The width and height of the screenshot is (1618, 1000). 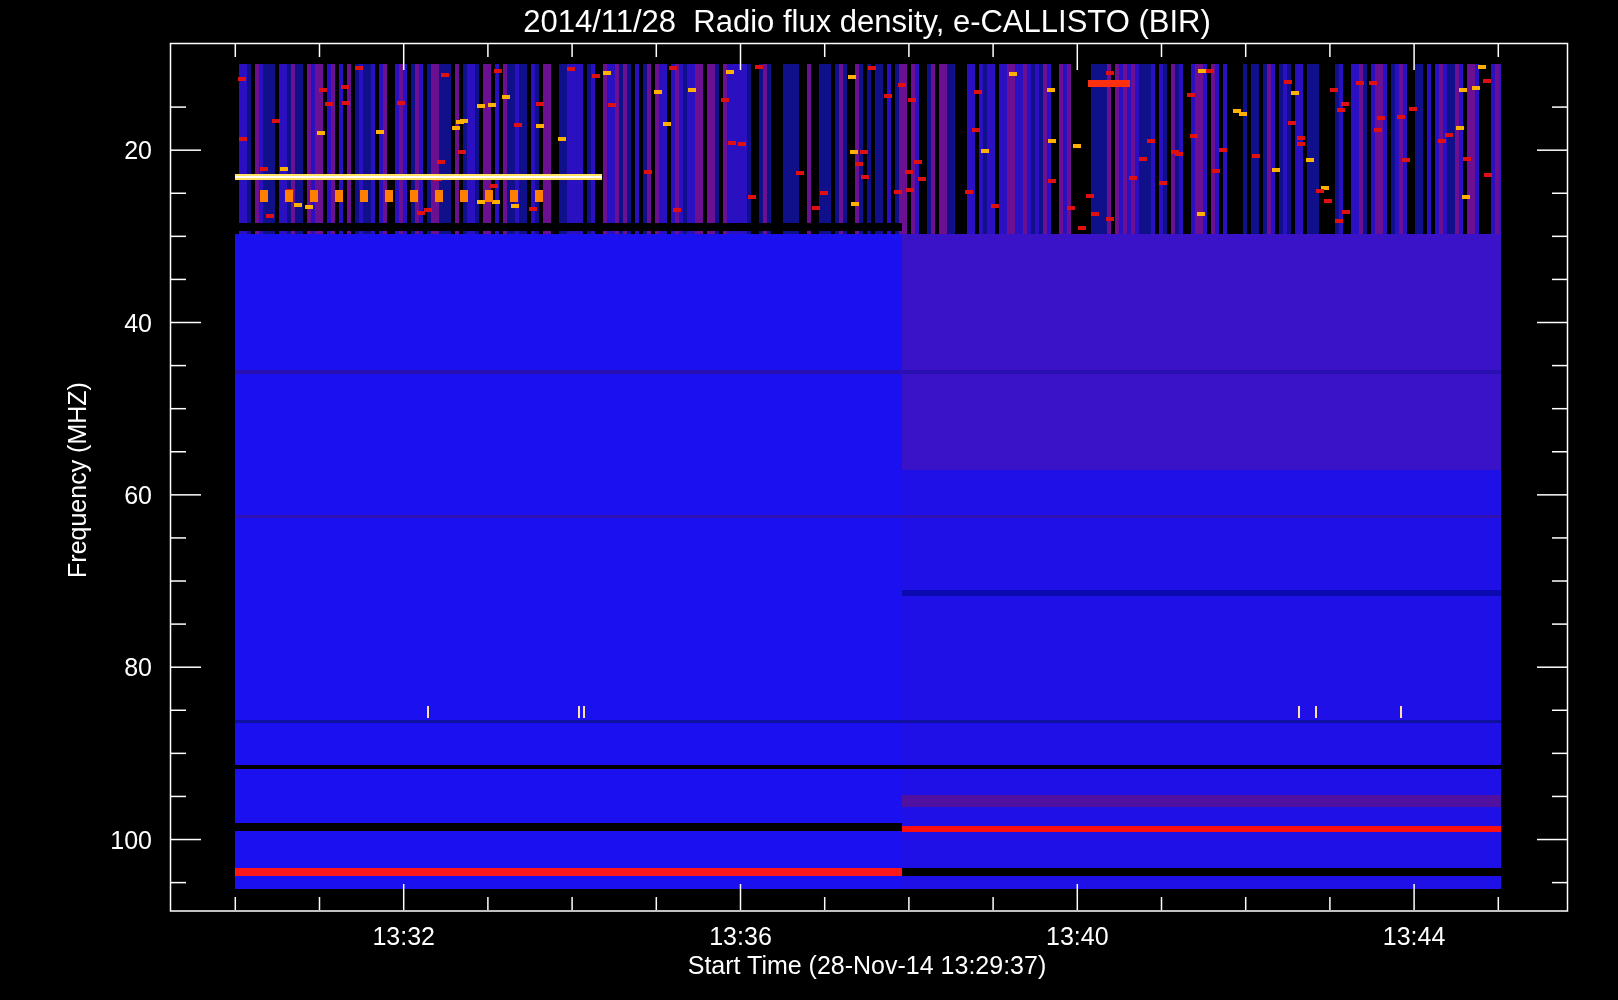 I want to click on y-tick-label: 60, so click(x=138, y=494).